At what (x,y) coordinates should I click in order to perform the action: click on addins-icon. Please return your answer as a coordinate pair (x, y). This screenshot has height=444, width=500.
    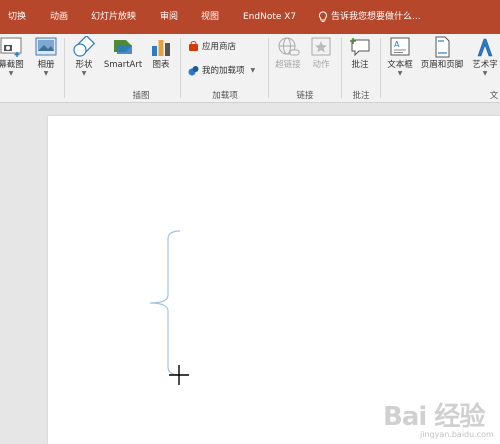
    Looking at the image, I should click on (193, 70).